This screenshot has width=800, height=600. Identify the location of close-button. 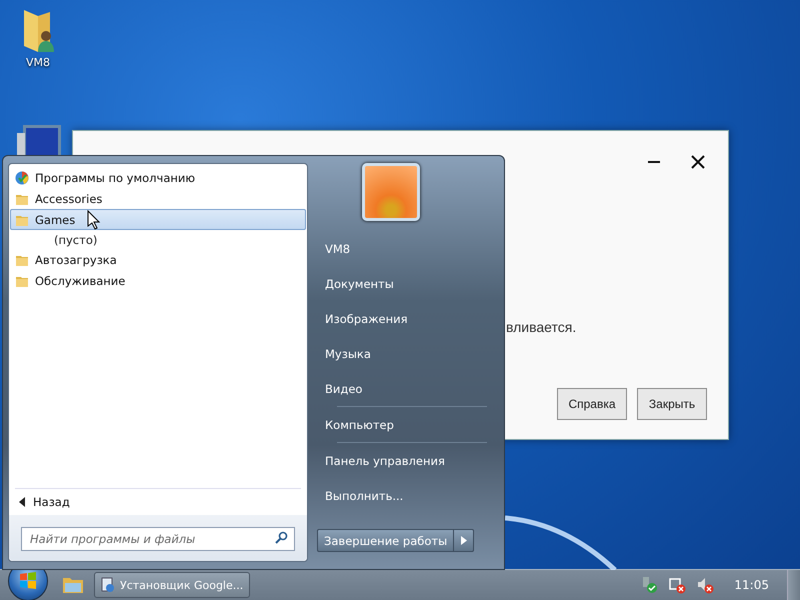
(698, 162).